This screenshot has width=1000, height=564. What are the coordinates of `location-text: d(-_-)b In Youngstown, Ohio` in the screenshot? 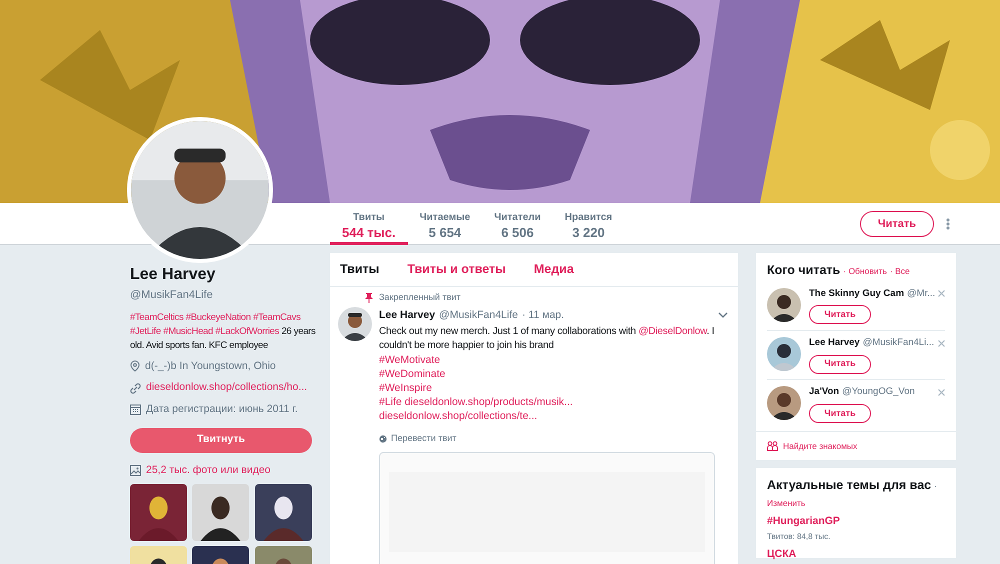 It's located at (210, 366).